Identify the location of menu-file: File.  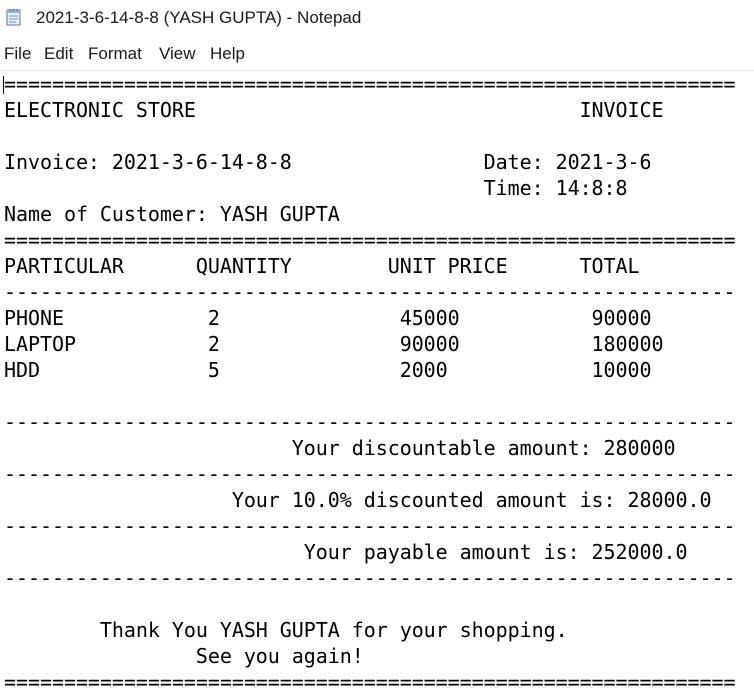
(17, 54).